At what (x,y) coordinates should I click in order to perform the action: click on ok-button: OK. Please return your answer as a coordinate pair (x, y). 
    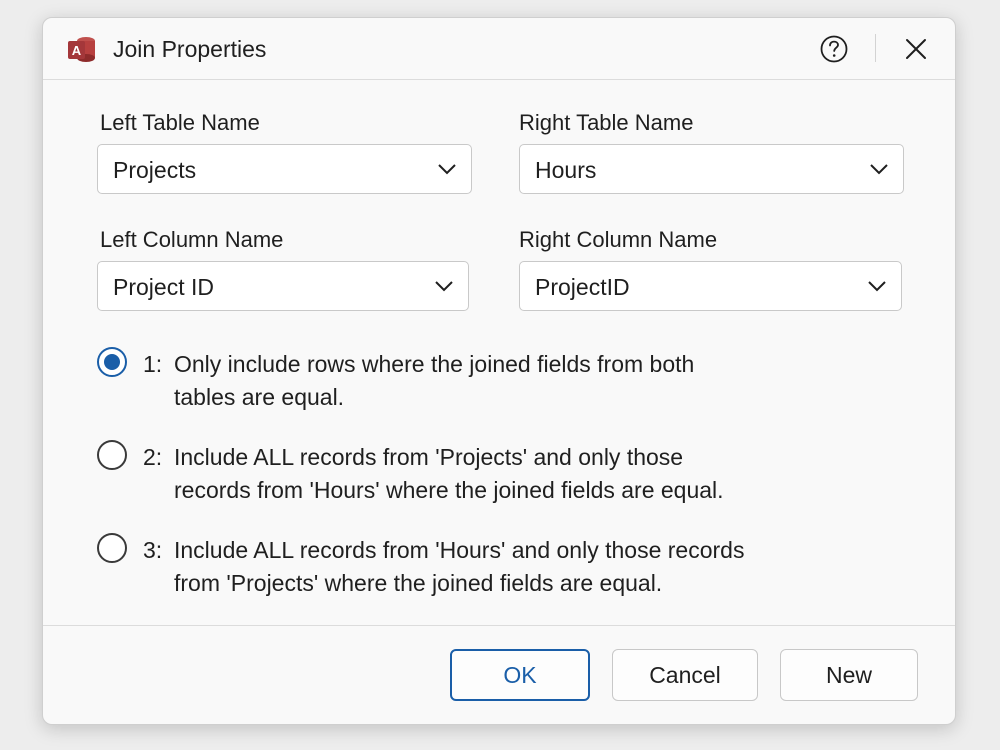
    Looking at the image, I should click on (520, 675).